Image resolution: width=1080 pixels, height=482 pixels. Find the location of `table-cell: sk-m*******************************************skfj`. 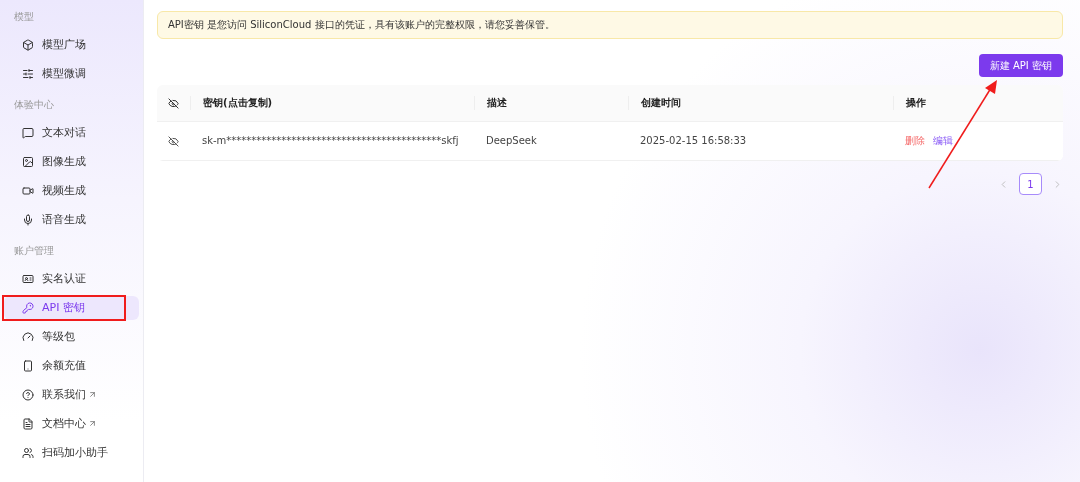

table-cell: sk-m*******************************************skfj is located at coordinates (332, 141).